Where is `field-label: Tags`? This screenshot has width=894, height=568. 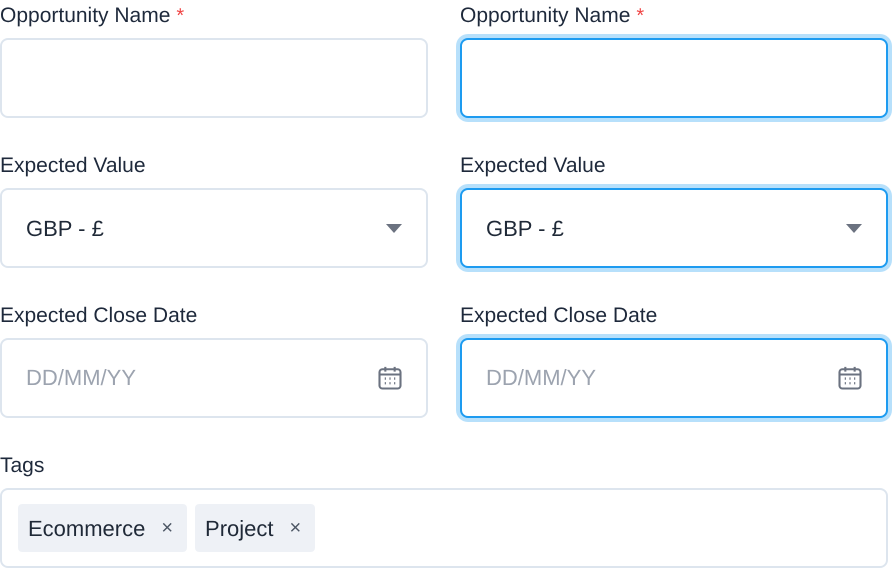 field-label: Tags is located at coordinates (23, 466).